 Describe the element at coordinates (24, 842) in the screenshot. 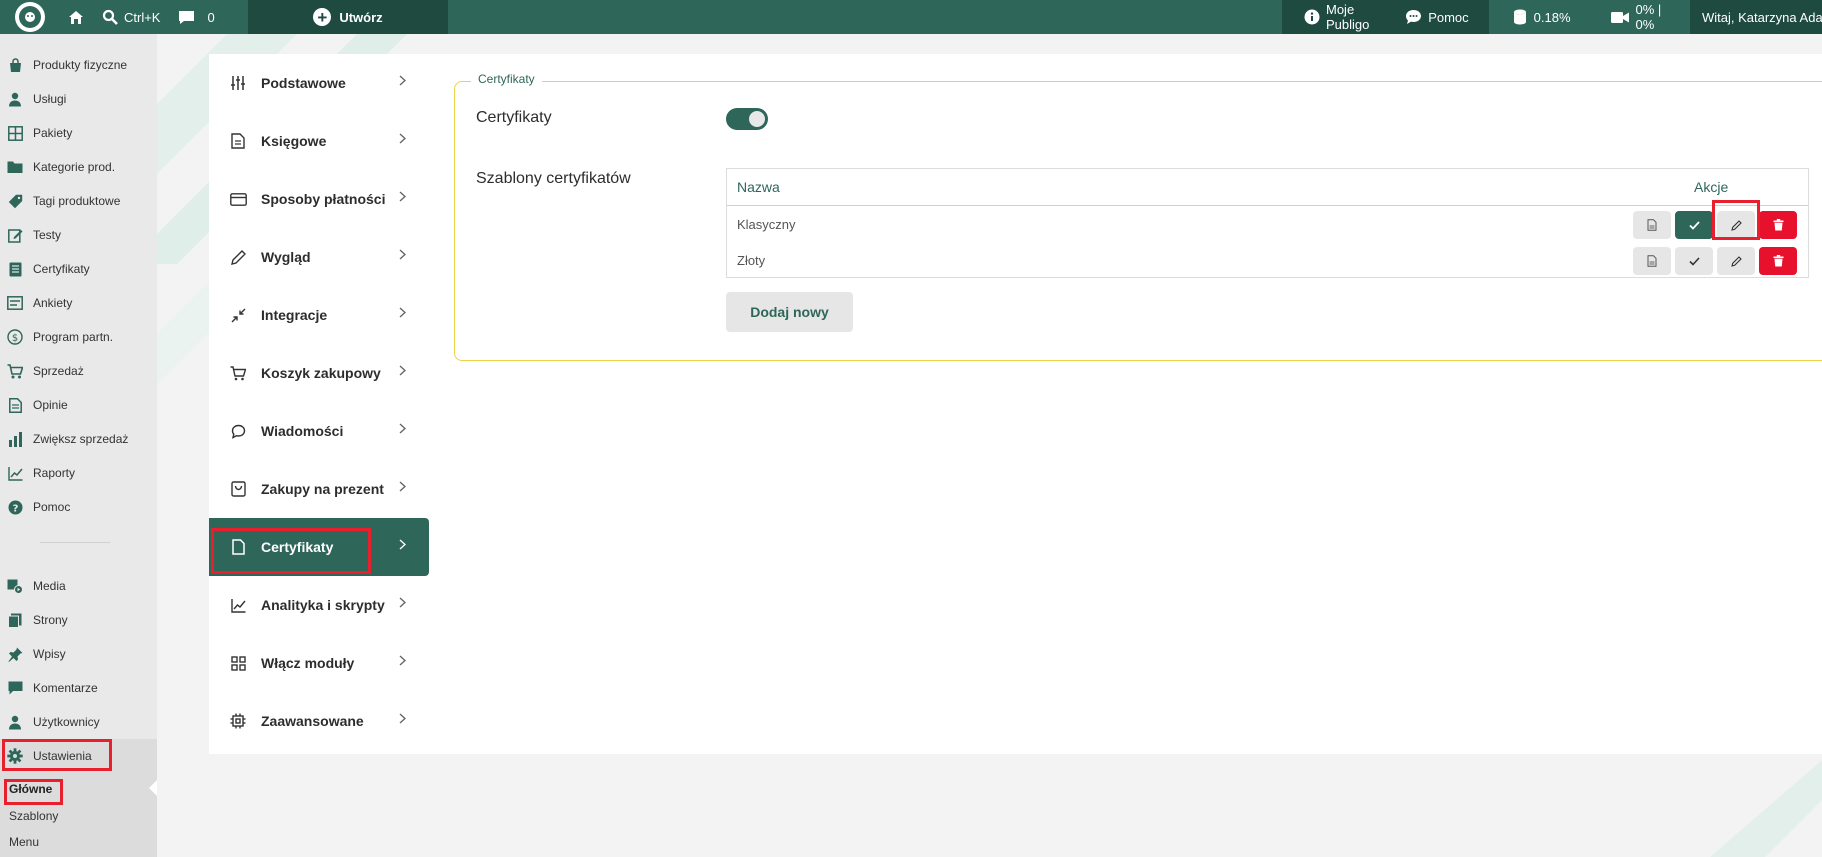

I see `submenu-menu: Menu` at that location.